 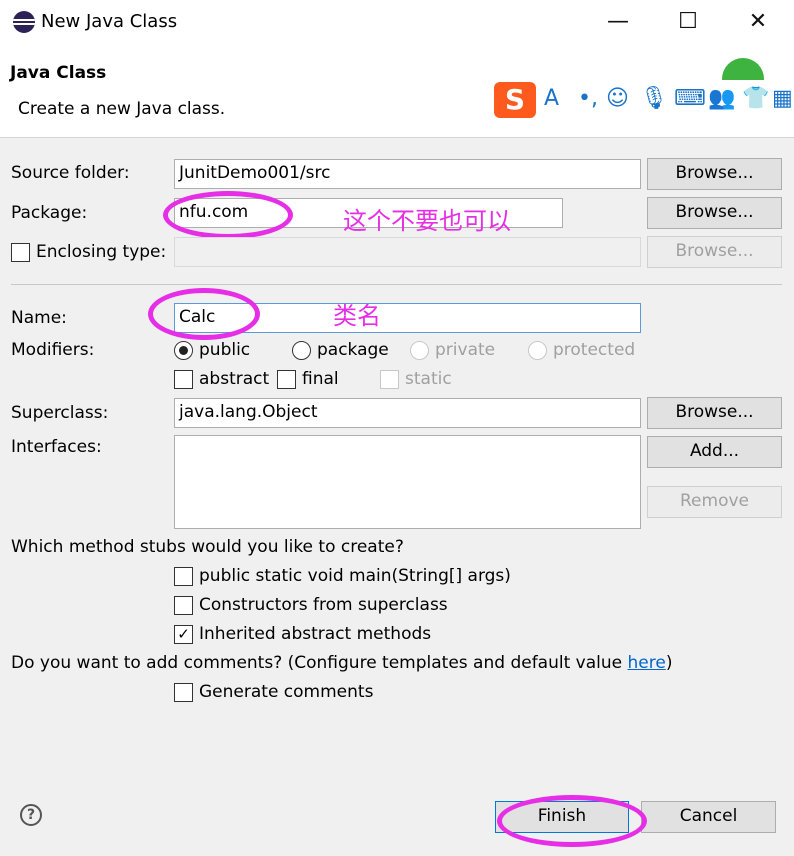 I want to click on package-radio-label: package, so click(x=353, y=350).